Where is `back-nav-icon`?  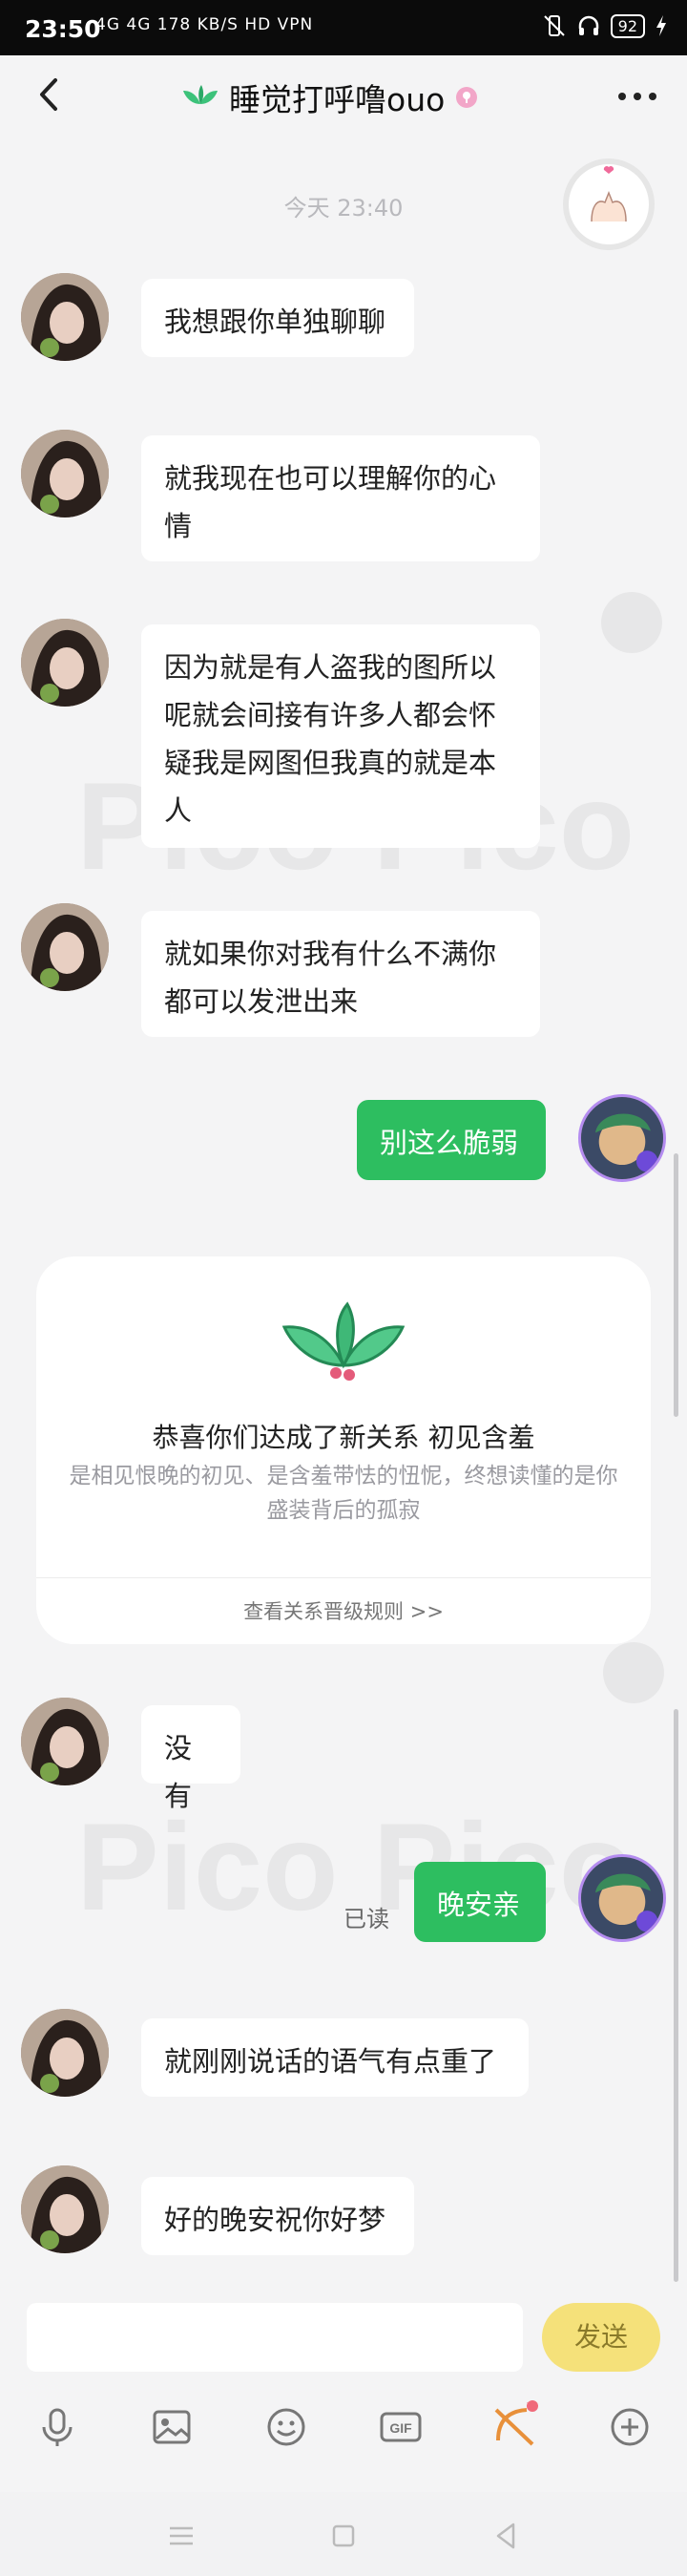 back-nav-icon is located at coordinates (506, 2536).